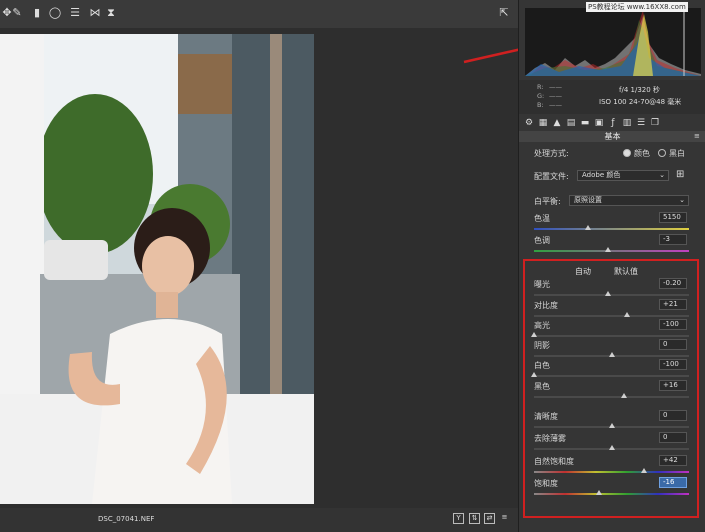  Describe the element at coordinates (627, 153) in the screenshot. I see `treatment-color-radio` at that location.